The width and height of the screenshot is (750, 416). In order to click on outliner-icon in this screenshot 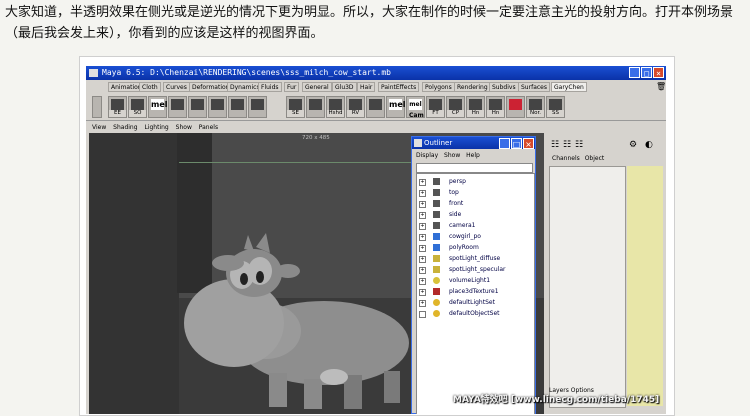, I will do `click(418, 143)`.